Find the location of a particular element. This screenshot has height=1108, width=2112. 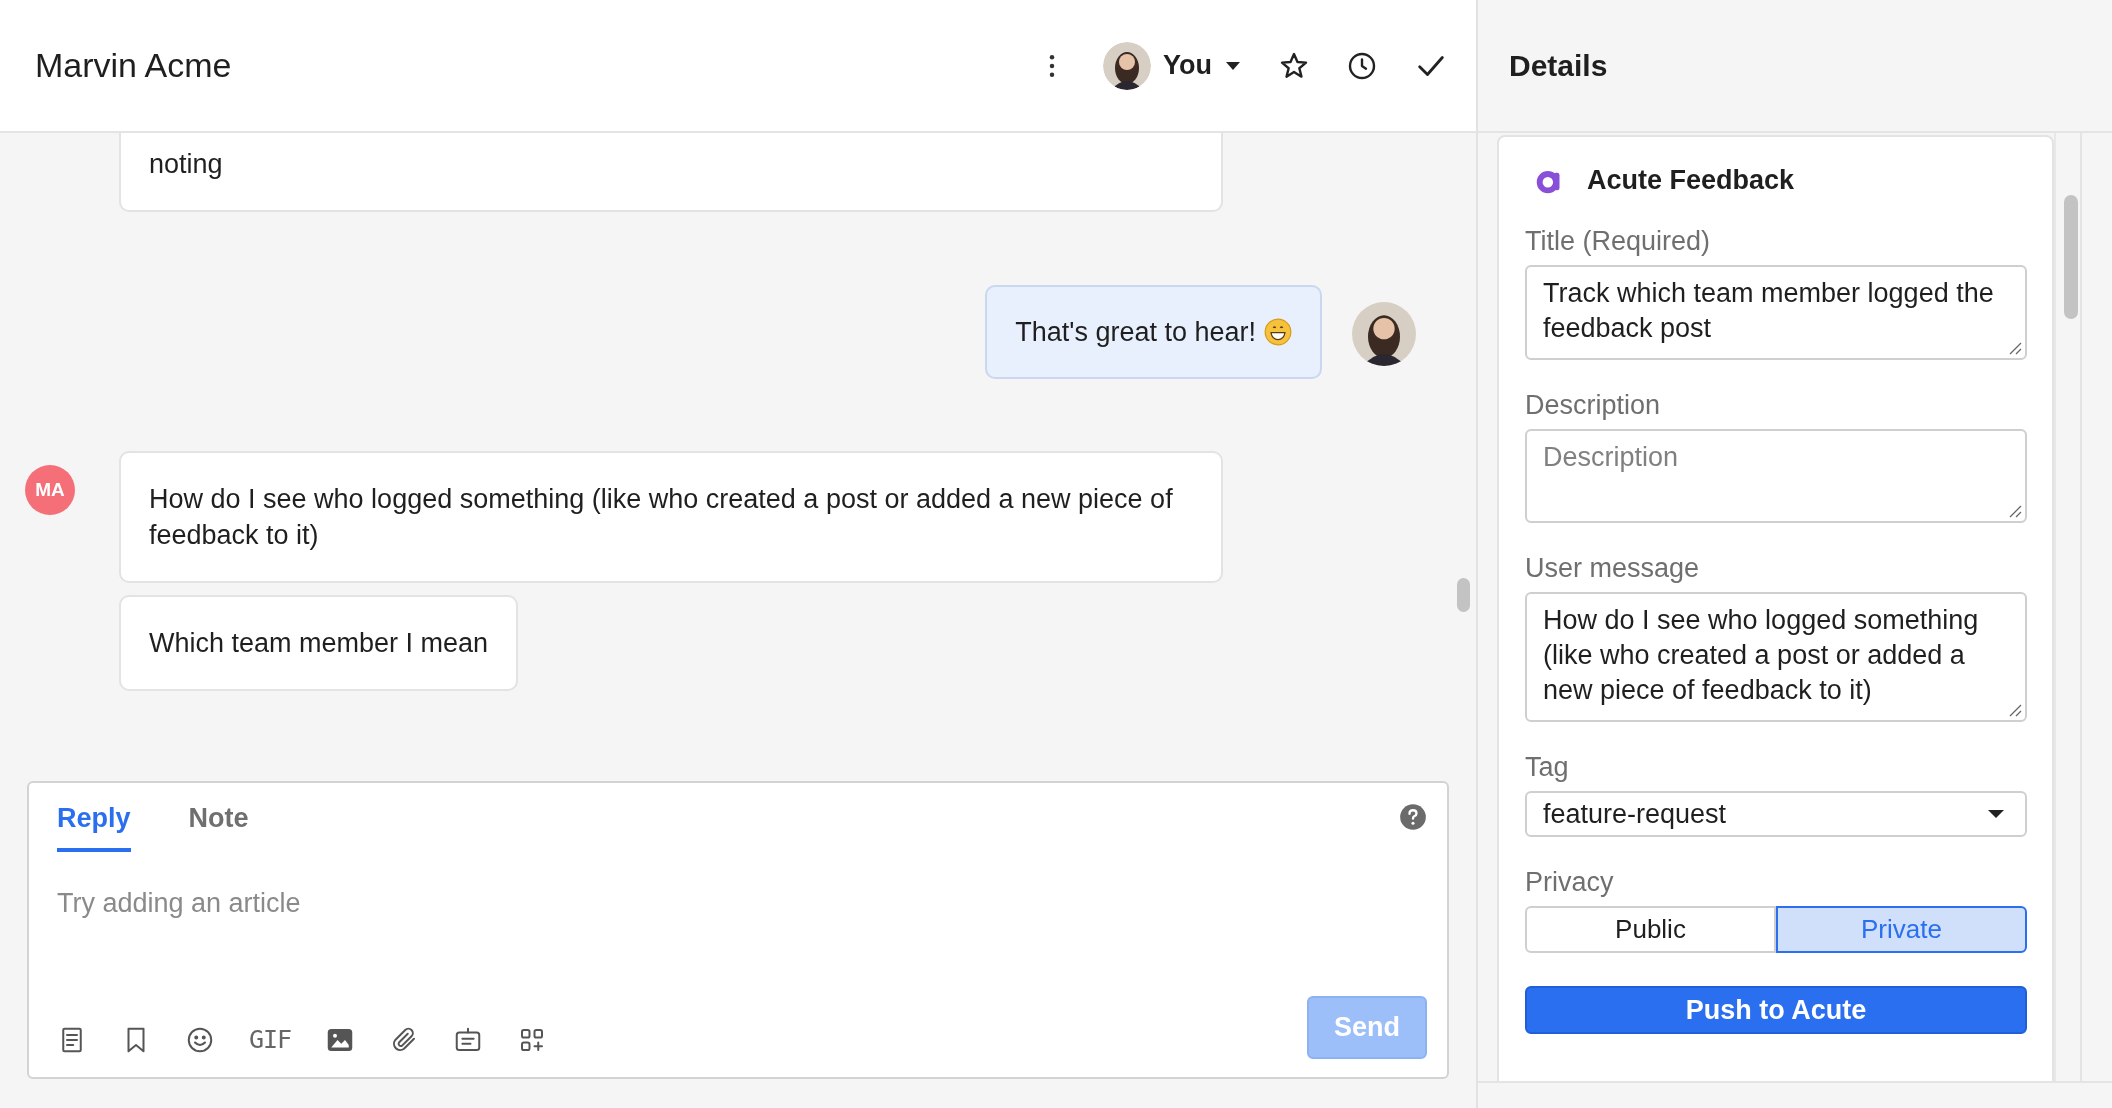

reply-field: Try adding an article is located at coordinates (742, 918).